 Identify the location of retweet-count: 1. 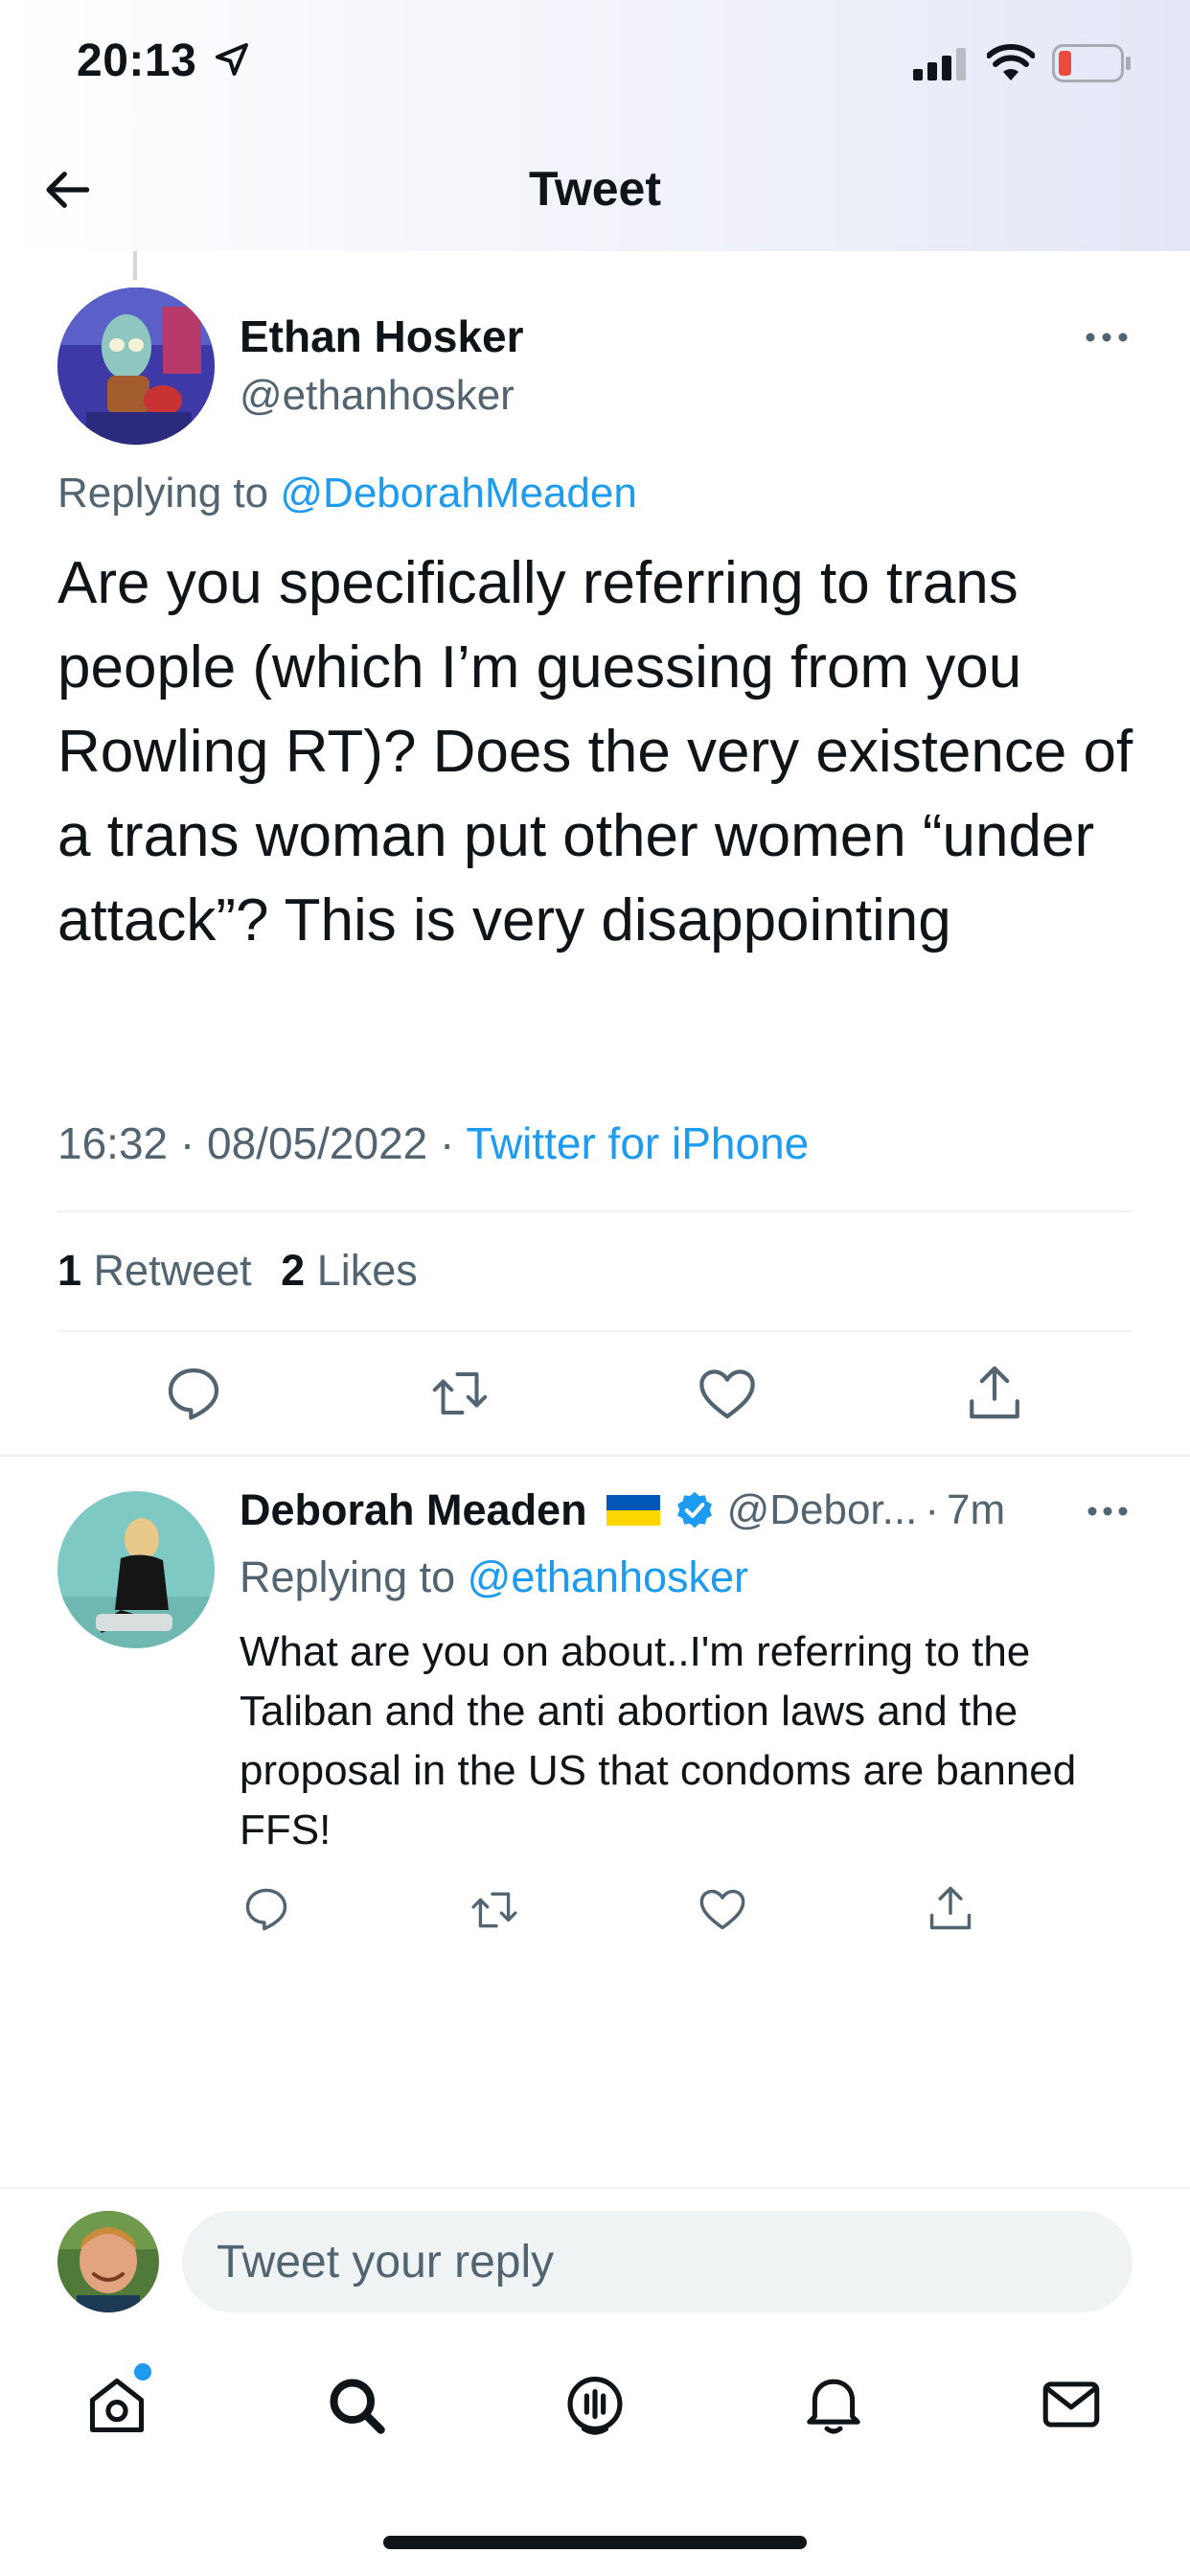
(70, 1270).